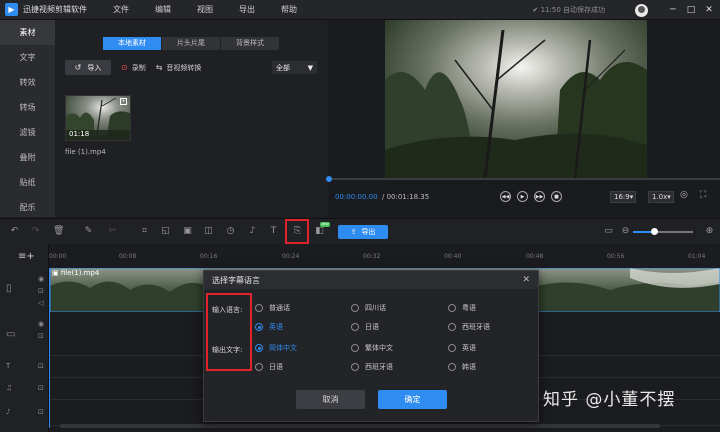 The width and height of the screenshot is (720, 432). Describe the element at coordinates (368, 308) in the screenshot. I see `input-option-sichuanese: 四川话` at that location.